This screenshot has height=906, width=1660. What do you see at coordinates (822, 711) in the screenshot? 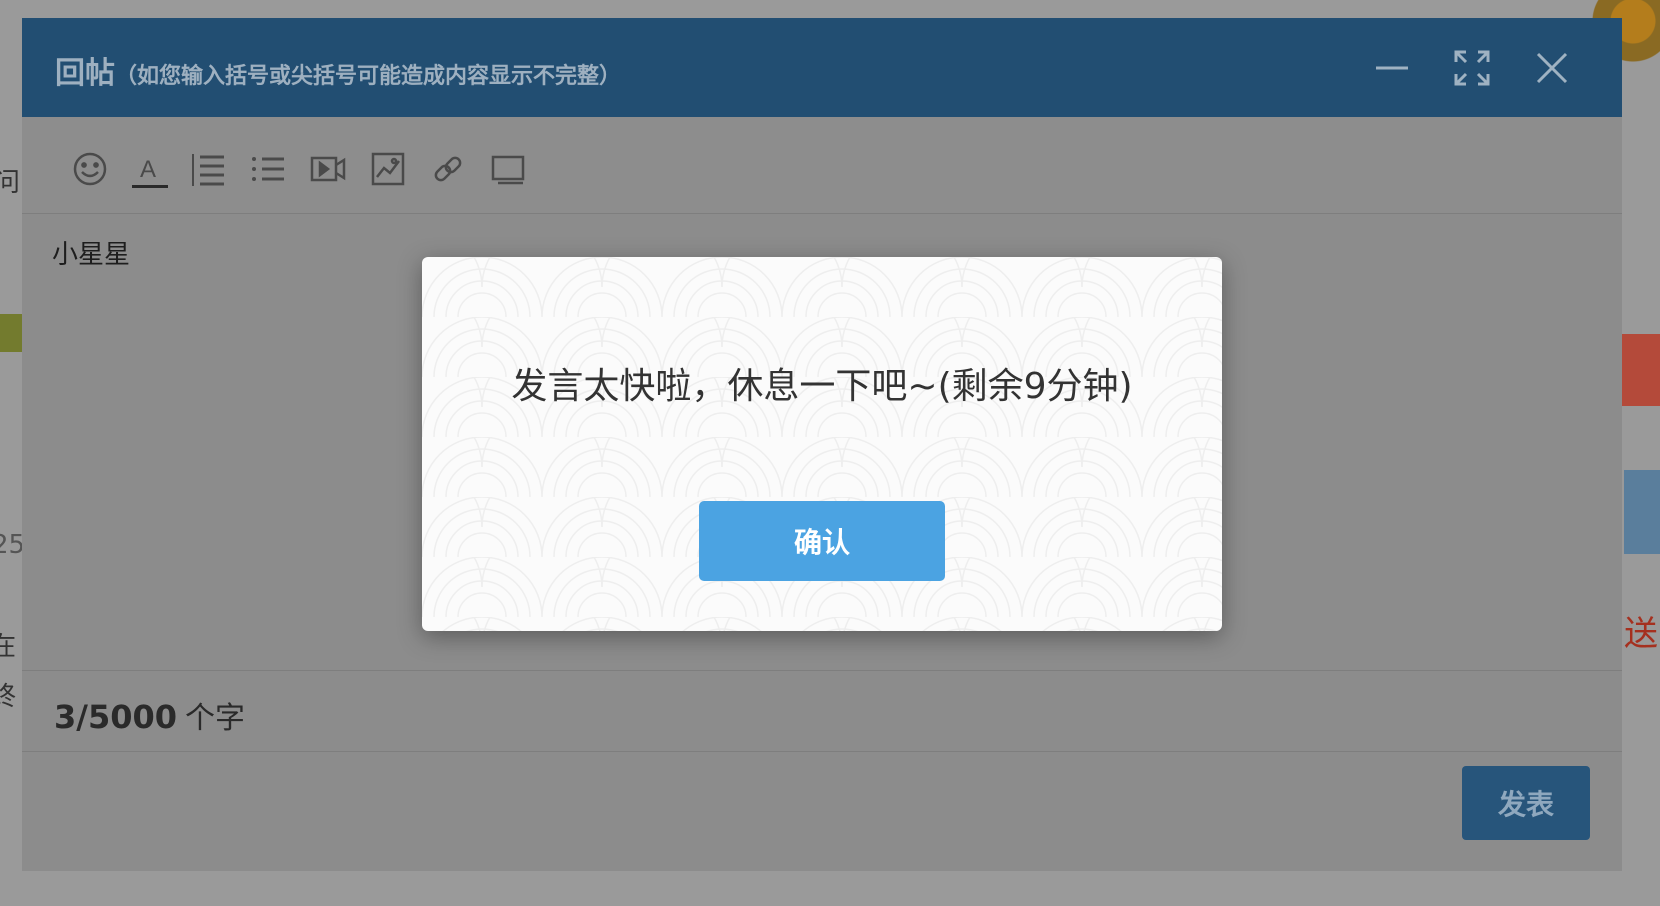
I see `char-counter-row: 3/5000 个字` at bounding box center [822, 711].